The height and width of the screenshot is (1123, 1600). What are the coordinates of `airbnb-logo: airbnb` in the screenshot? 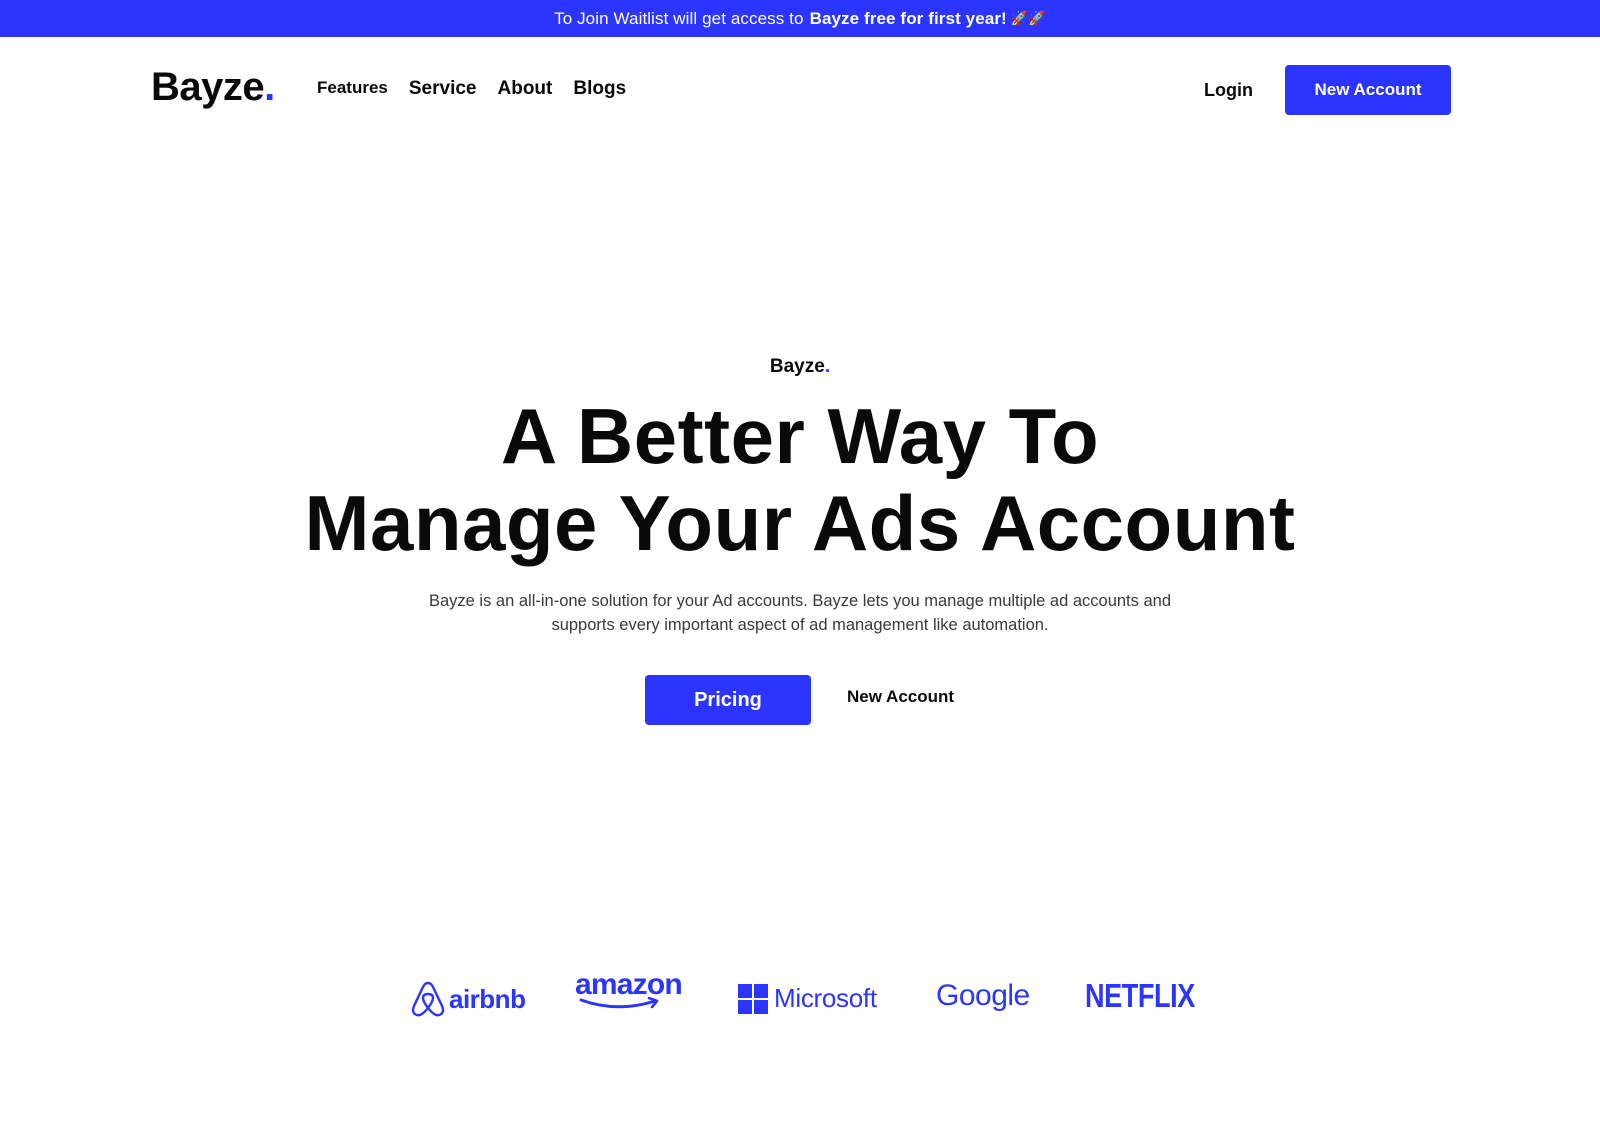 It's located at (468, 999).